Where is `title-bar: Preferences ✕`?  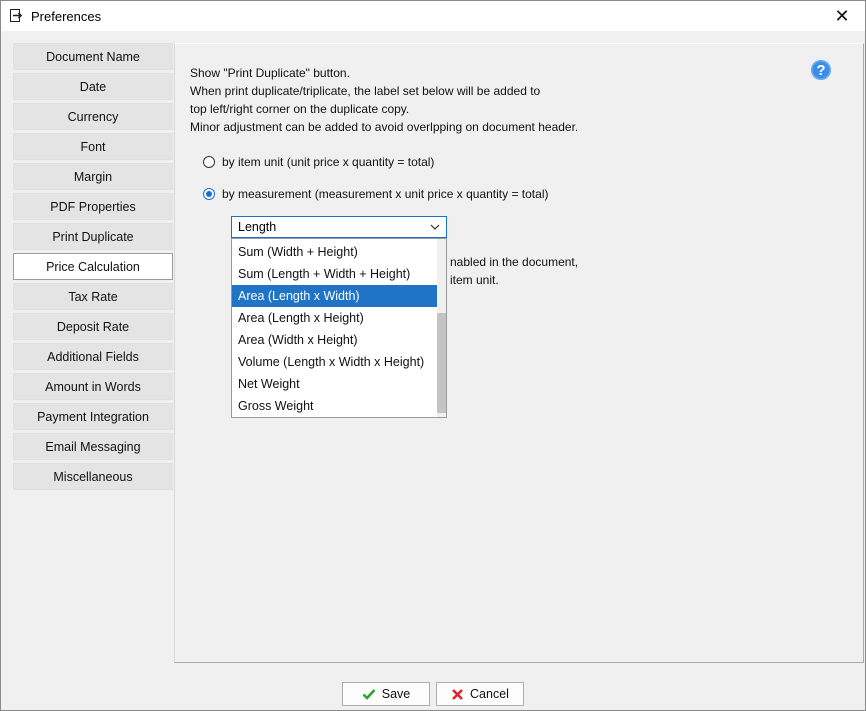 title-bar: Preferences ✕ is located at coordinates (433, 16).